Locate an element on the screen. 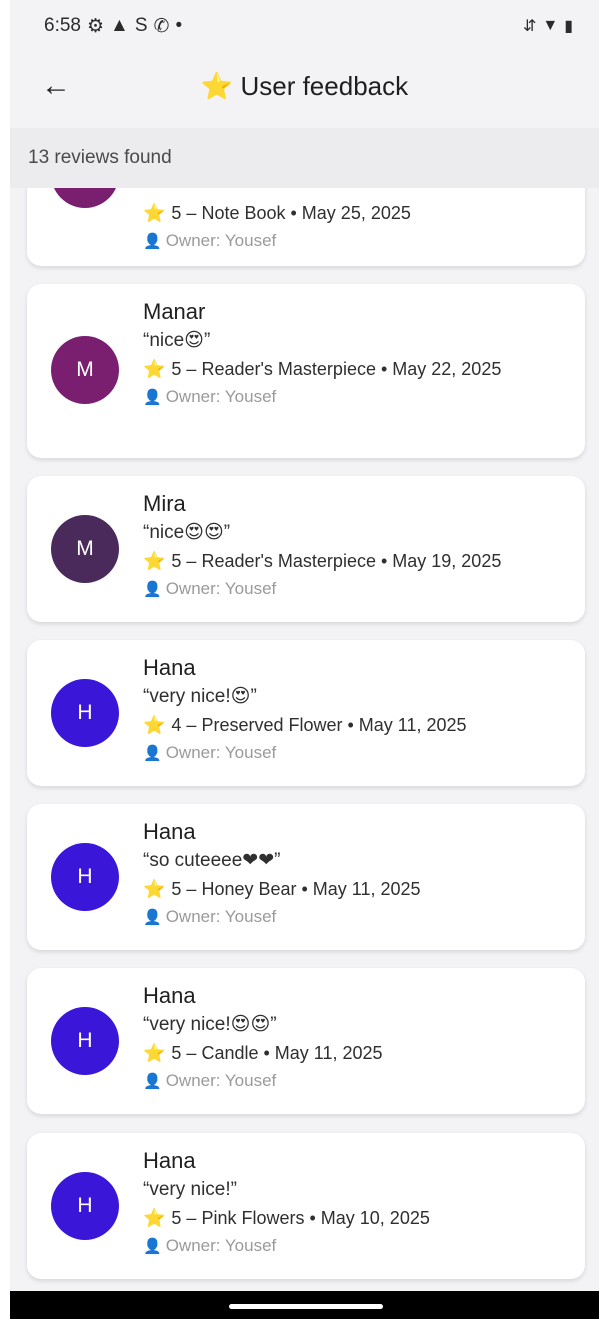  review-comment: “very nice!😍” is located at coordinates (200, 696).